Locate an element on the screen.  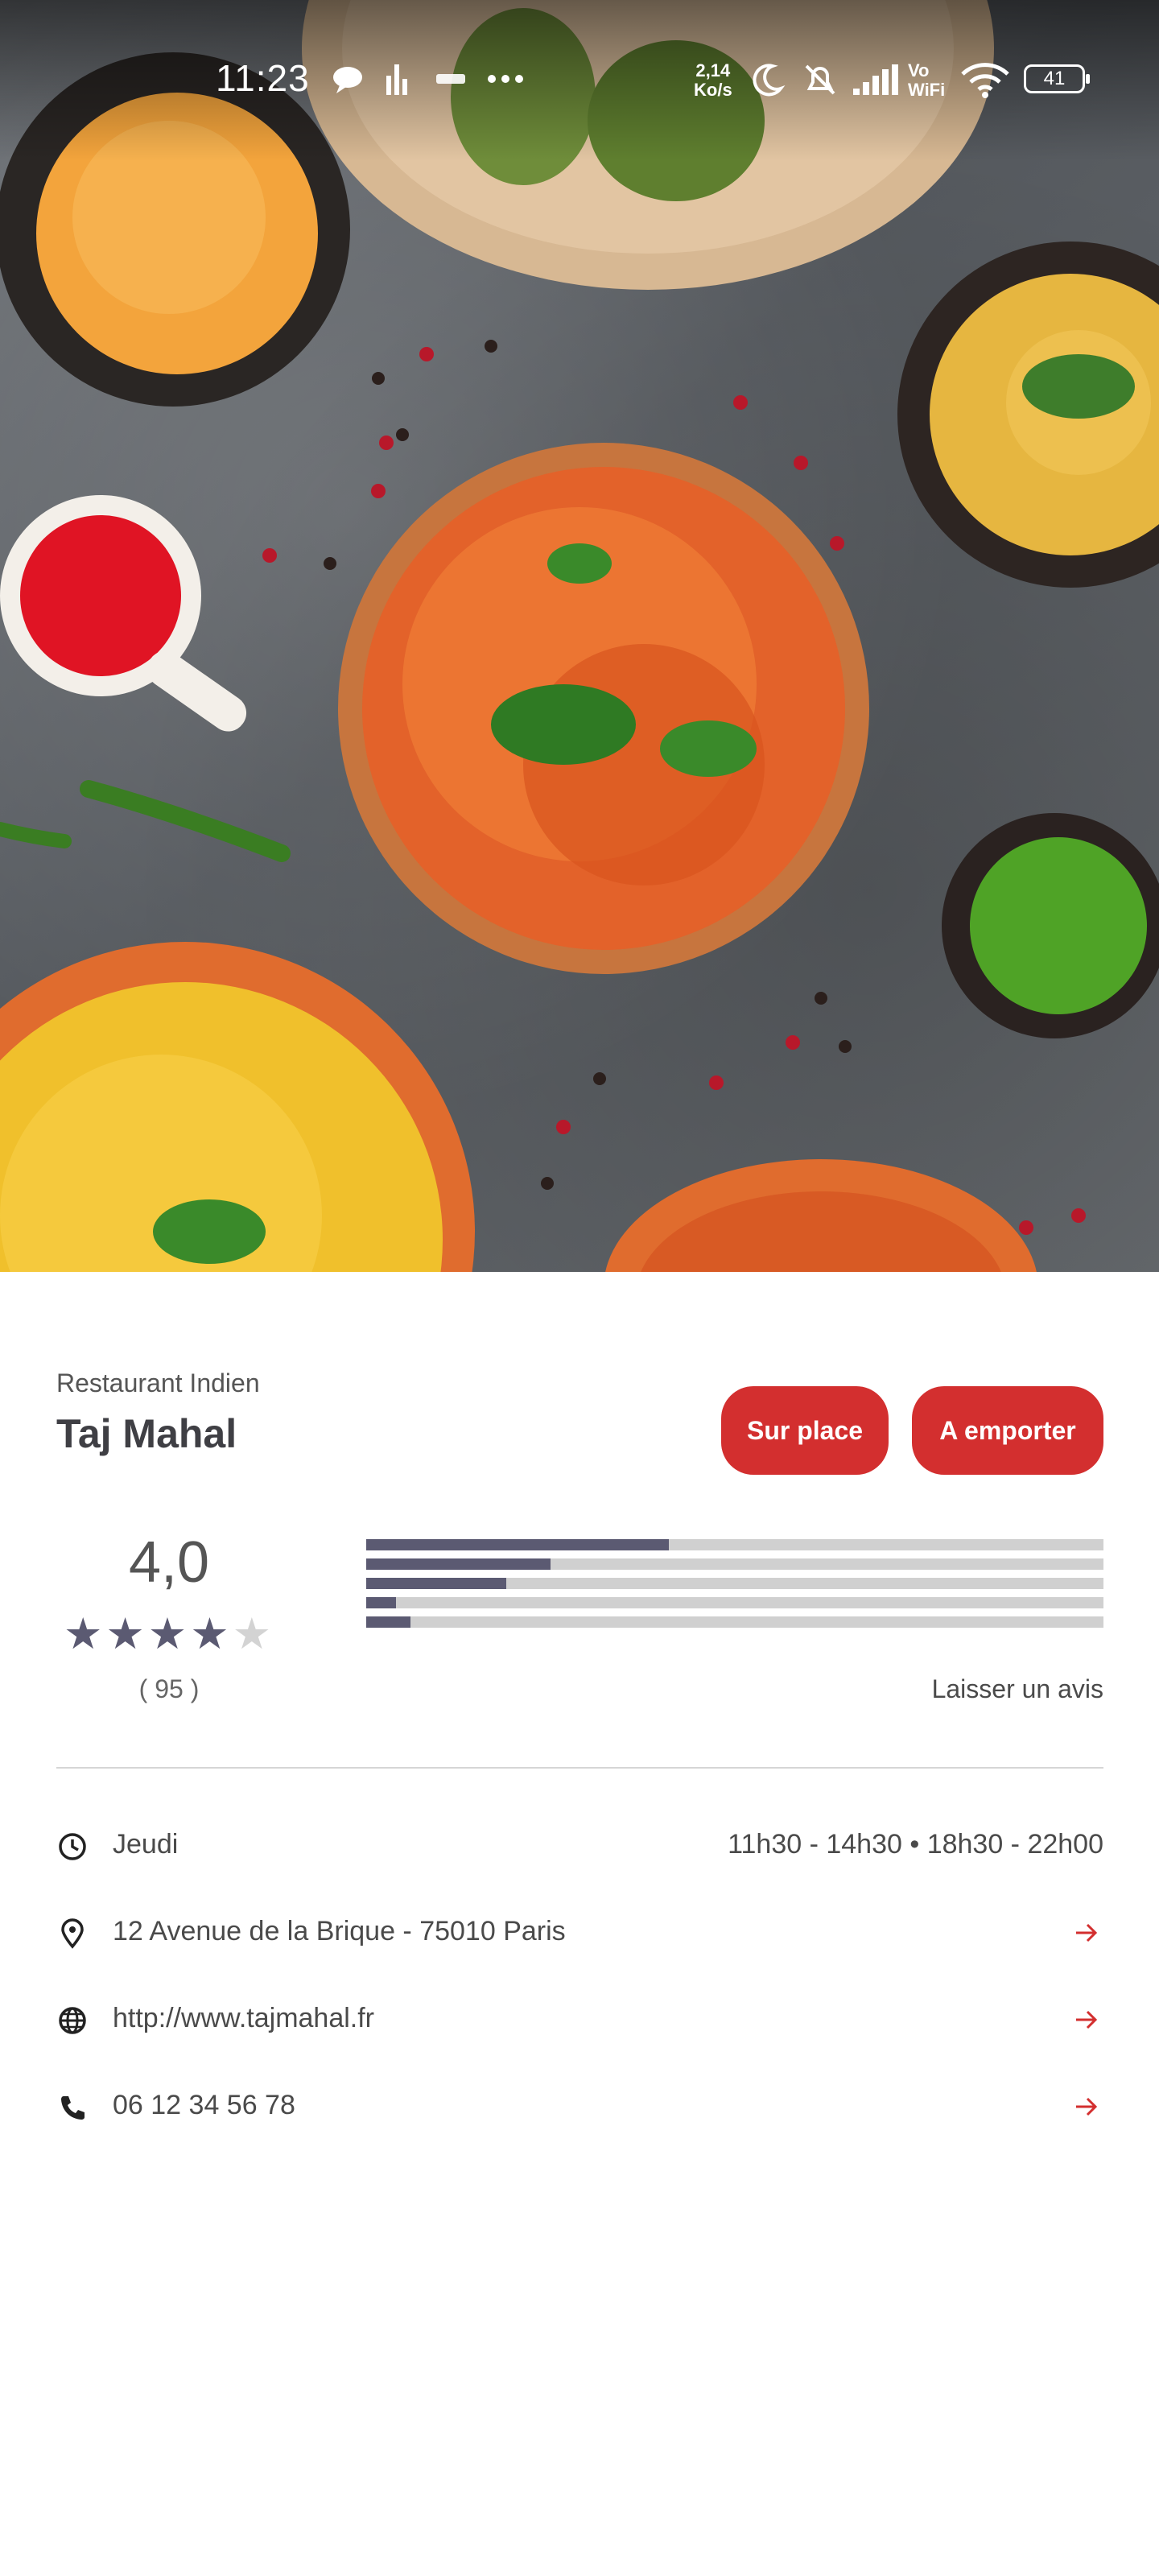
signal-bars-icon is located at coordinates (396, 79).